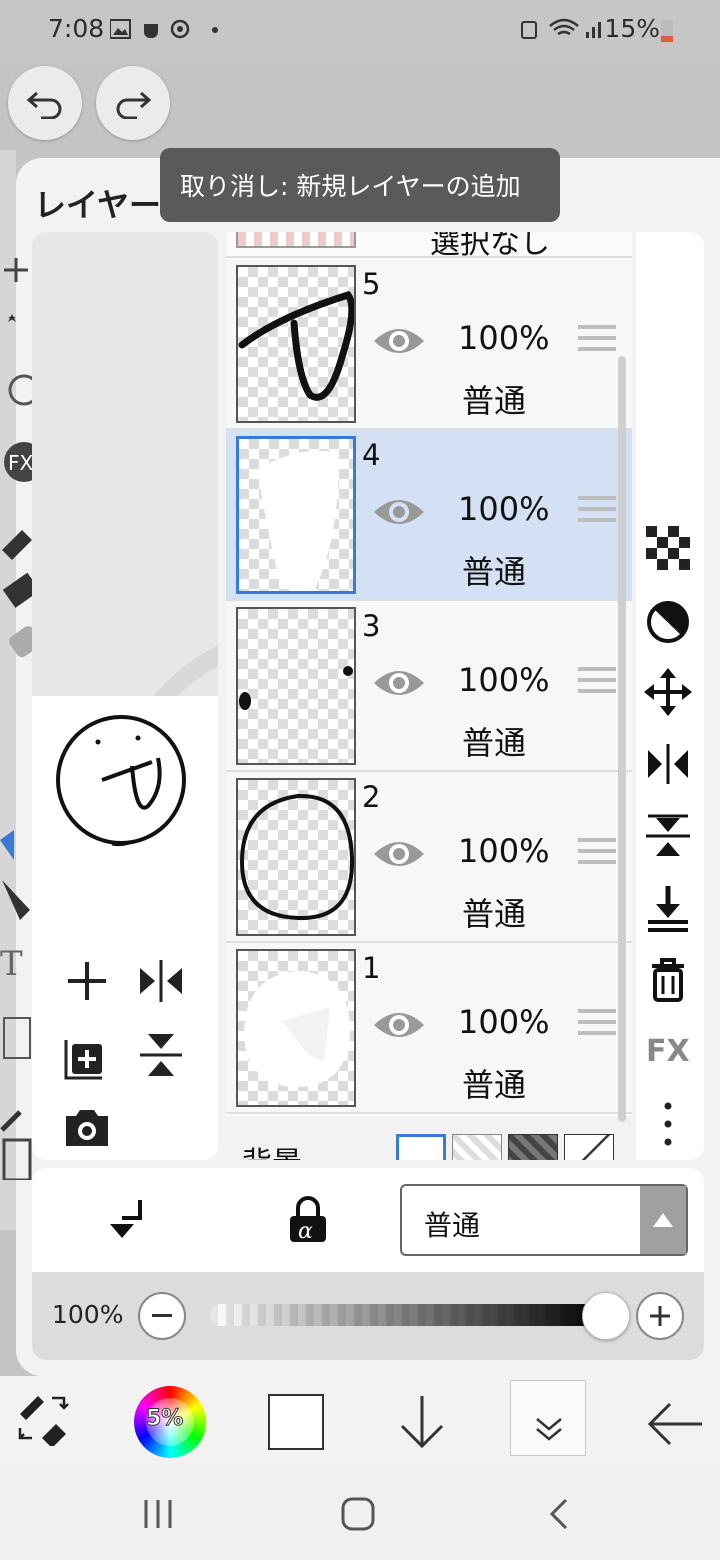  I want to click on selection-row: 選択なし, so click(429, 245).